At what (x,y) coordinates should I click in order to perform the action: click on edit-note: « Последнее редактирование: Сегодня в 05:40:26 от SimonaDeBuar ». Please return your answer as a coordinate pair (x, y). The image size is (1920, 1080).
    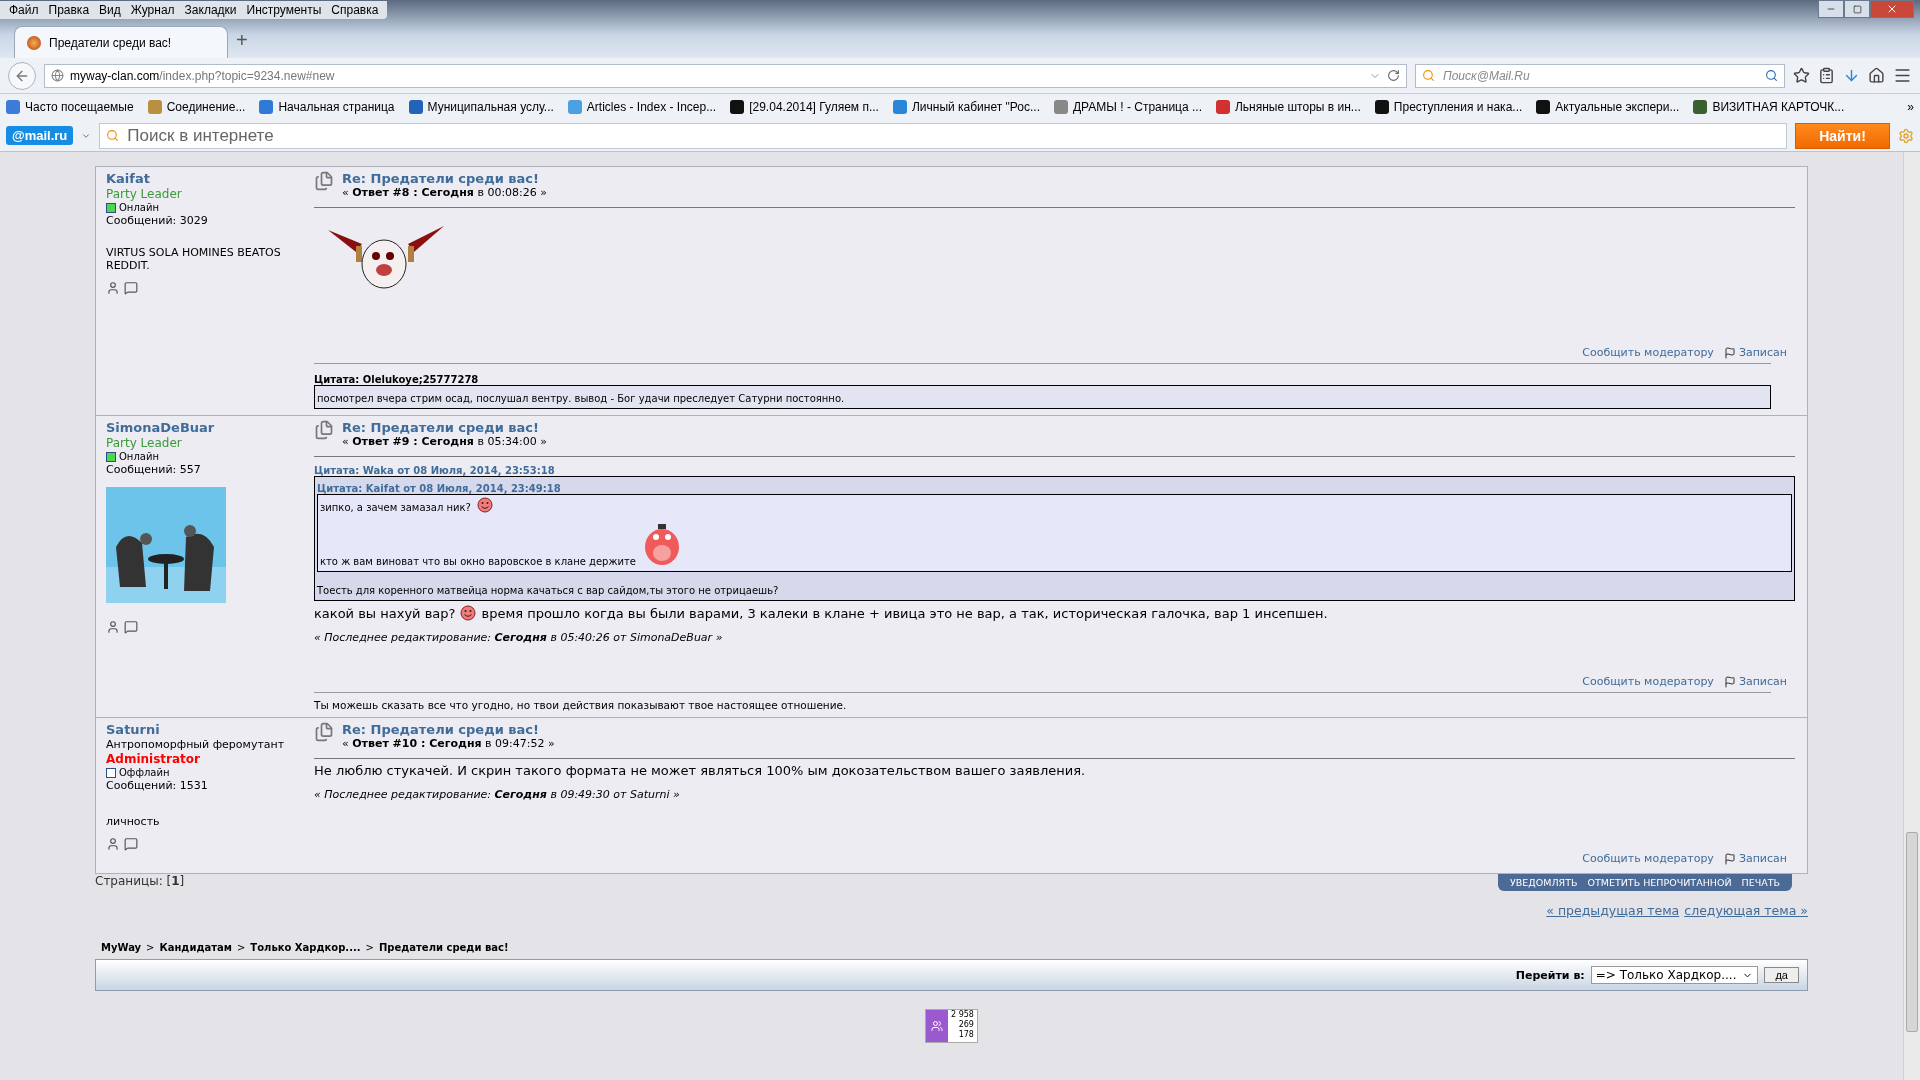
    Looking at the image, I should click on (519, 637).